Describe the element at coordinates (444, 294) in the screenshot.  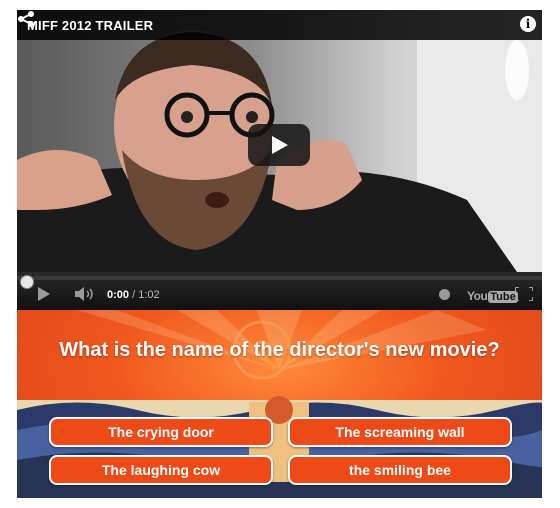
I see `clock-icon` at that location.